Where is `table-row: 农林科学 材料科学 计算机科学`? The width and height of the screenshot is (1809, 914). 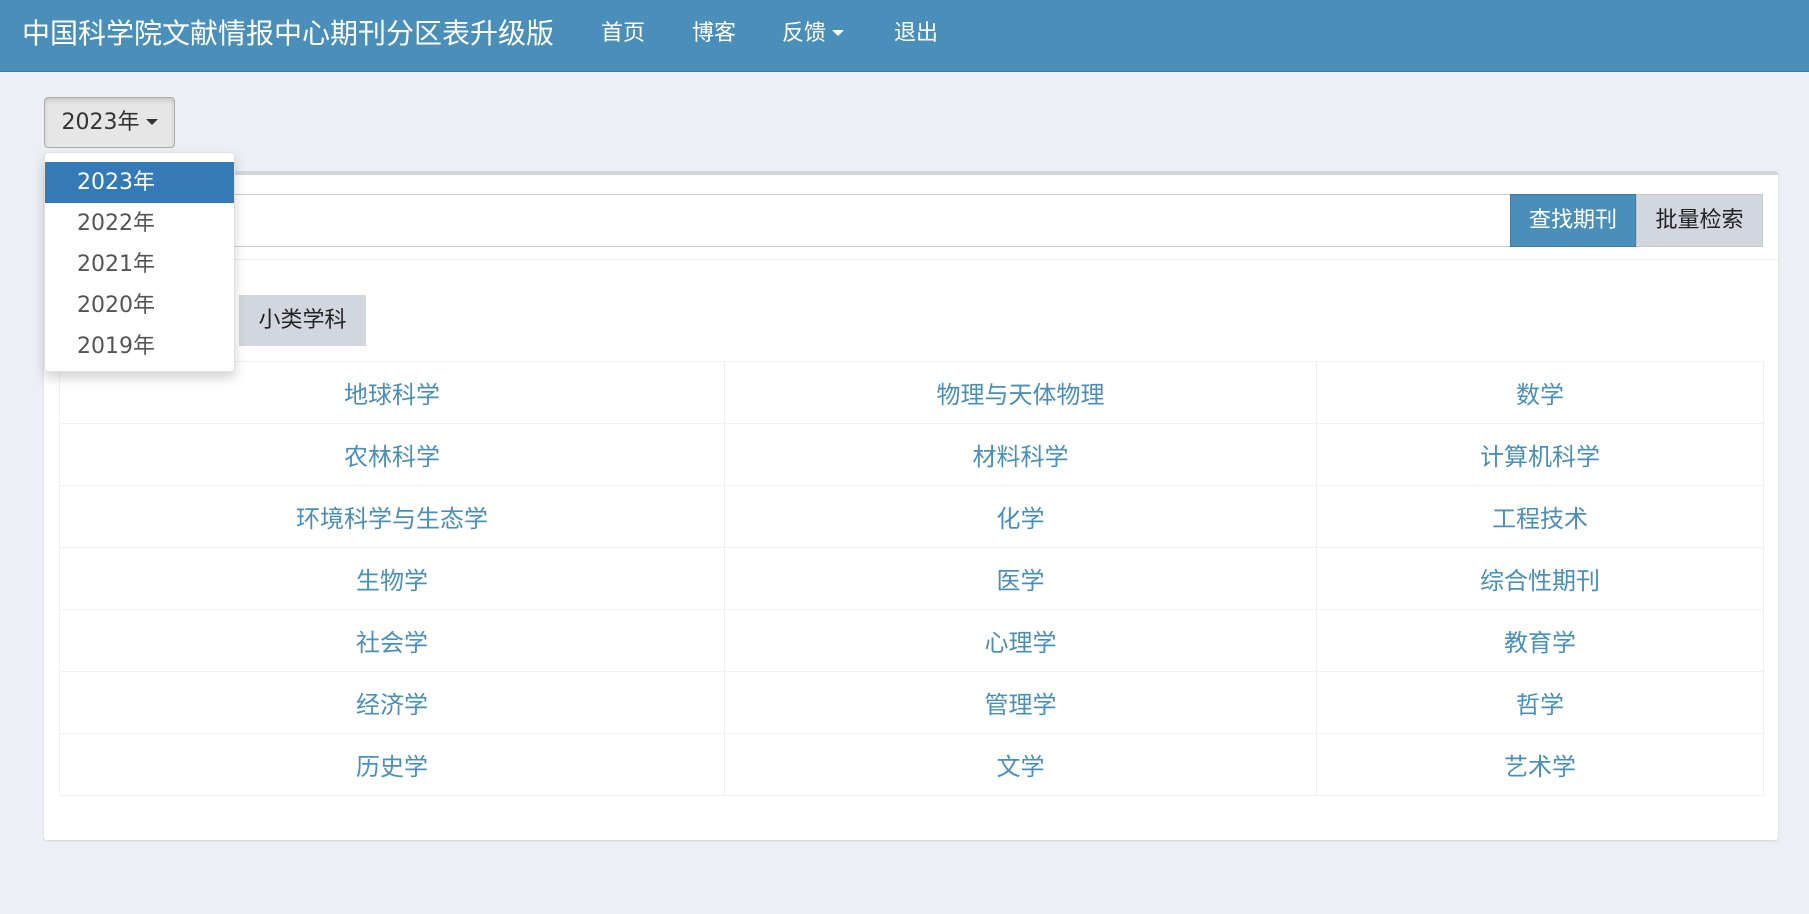 table-row: 农林科学 材料科学 计算机科学 is located at coordinates (911, 454).